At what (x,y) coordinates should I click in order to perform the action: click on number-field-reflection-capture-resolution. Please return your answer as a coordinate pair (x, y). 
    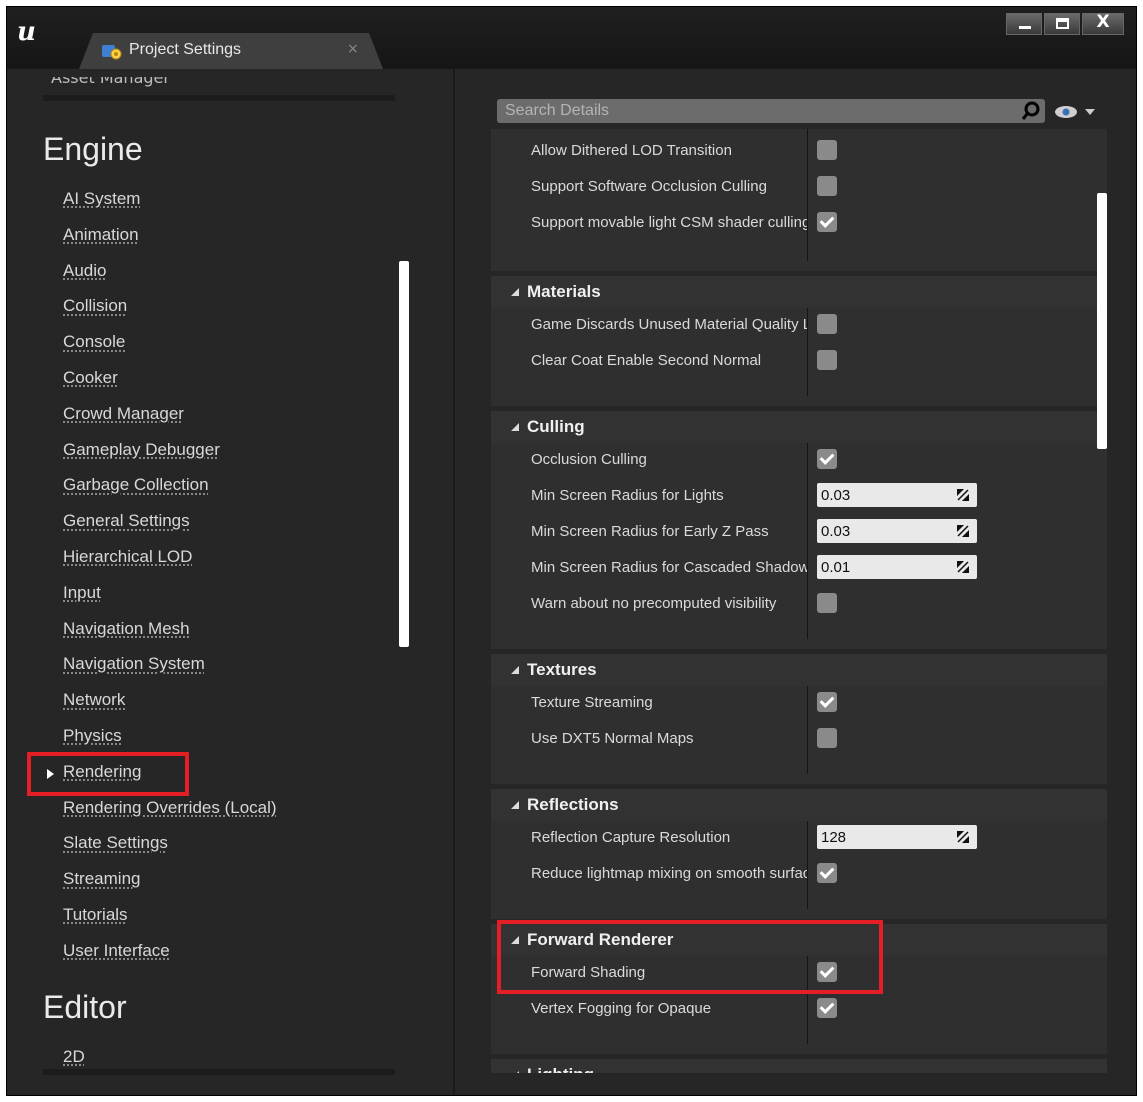
    Looking at the image, I should click on (897, 837).